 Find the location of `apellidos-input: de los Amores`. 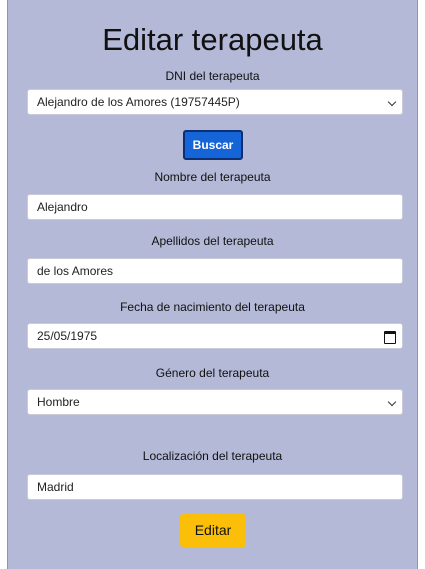

apellidos-input: de los Amores is located at coordinates (215, 271).